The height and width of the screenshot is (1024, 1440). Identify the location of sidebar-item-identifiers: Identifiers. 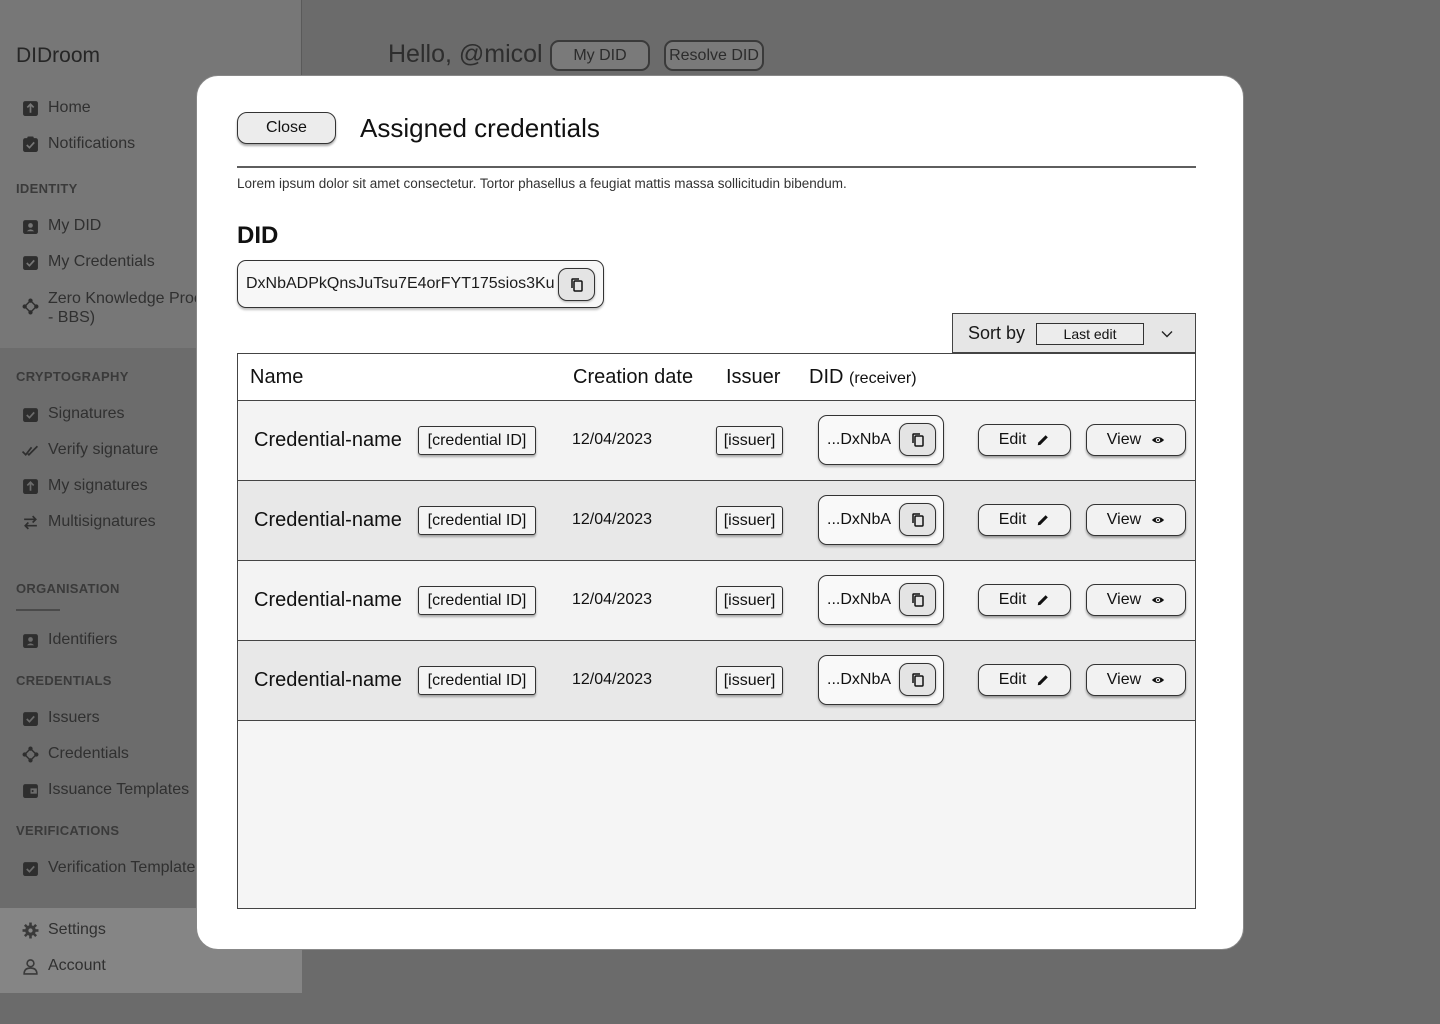
(69, 640).